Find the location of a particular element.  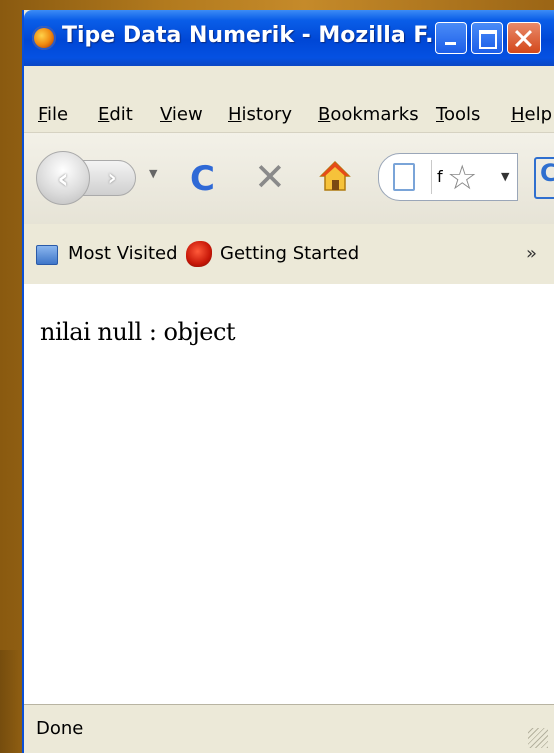

url-separator is located at coordinates (431, 177).